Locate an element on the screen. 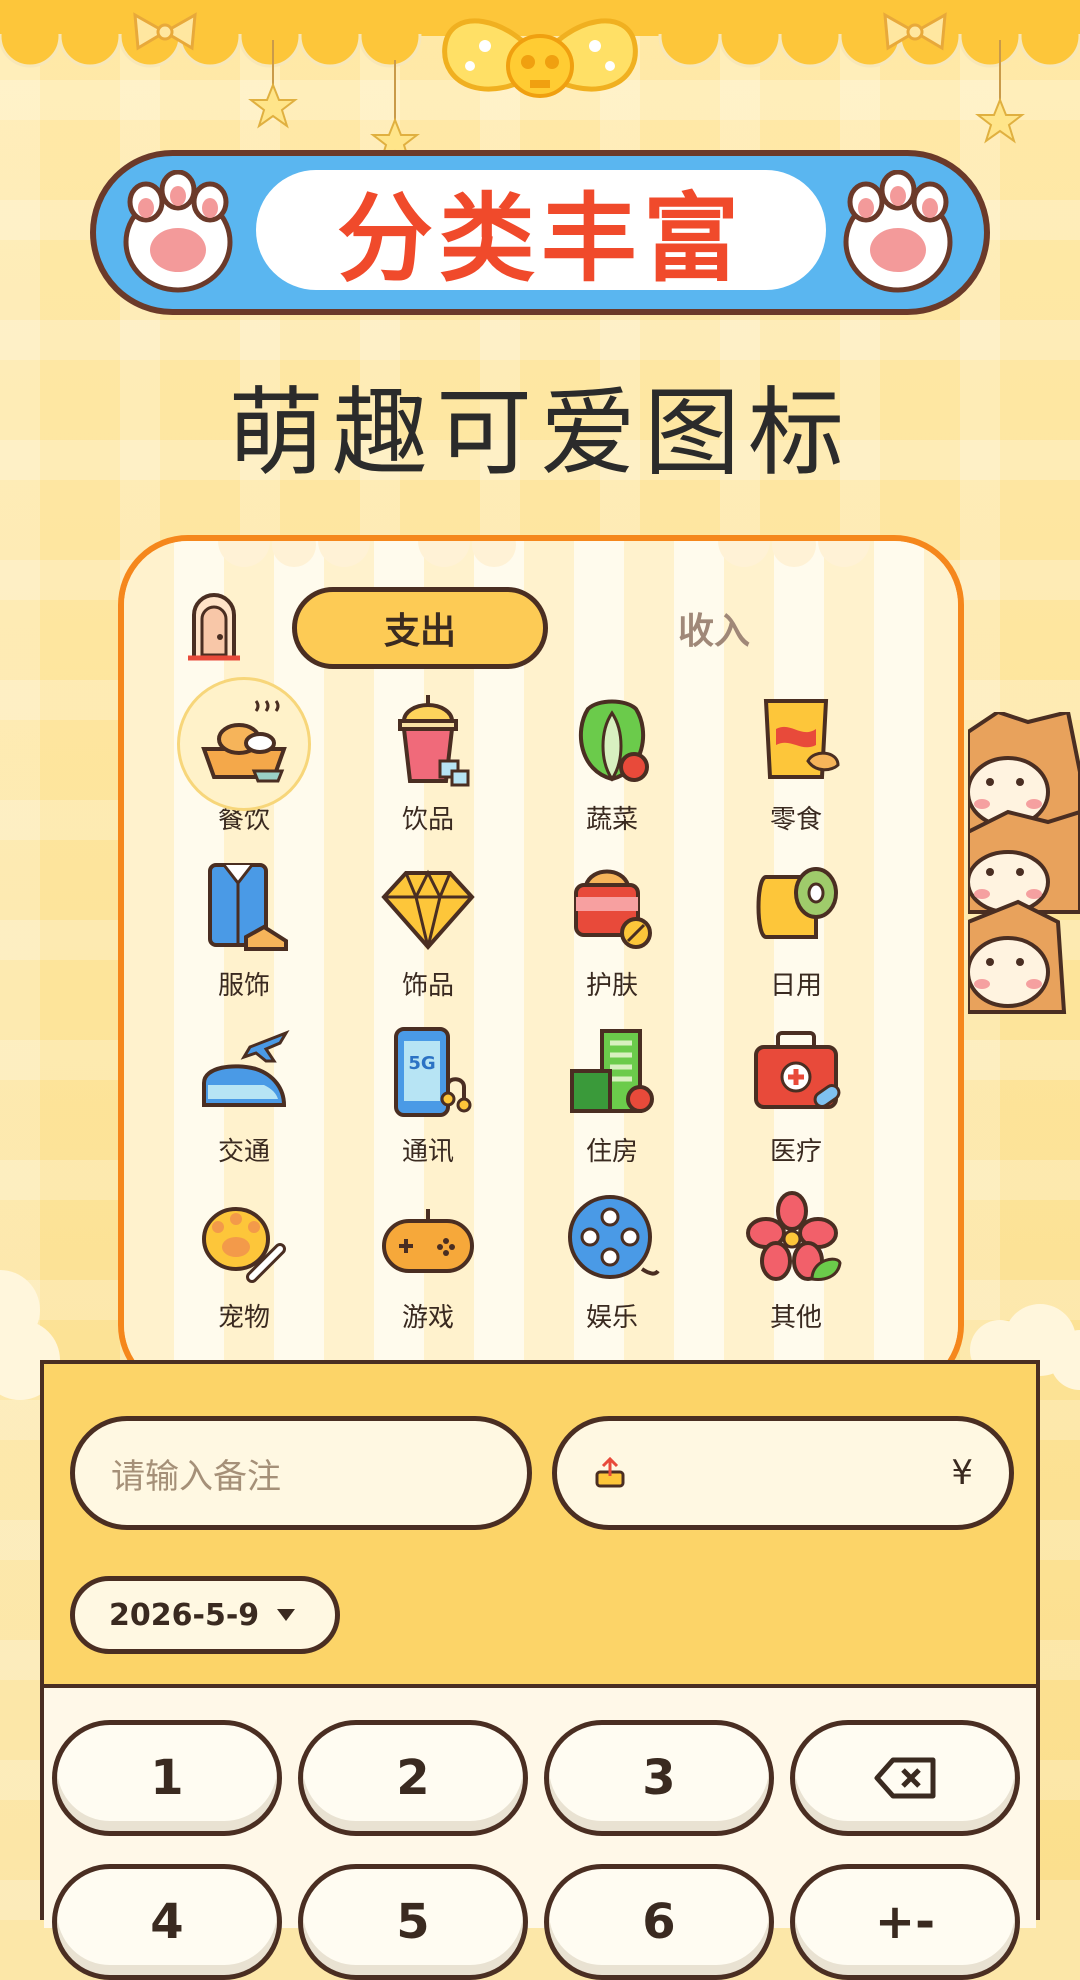 Image resolution: width=1080 pixels, height=1980 pixels. key-5: 5 is located at coordinates (413, 1922).